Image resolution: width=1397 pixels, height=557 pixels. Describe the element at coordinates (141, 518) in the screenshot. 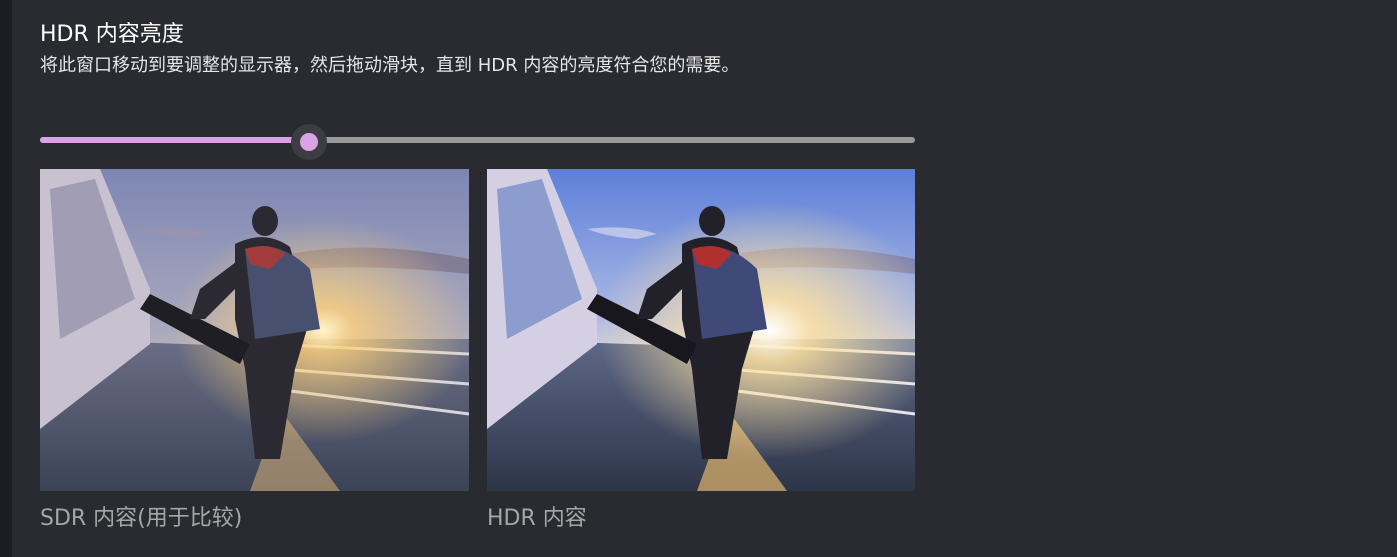

I see `sdr-preview-caption: SDR 内容(用于比较)` at that location.